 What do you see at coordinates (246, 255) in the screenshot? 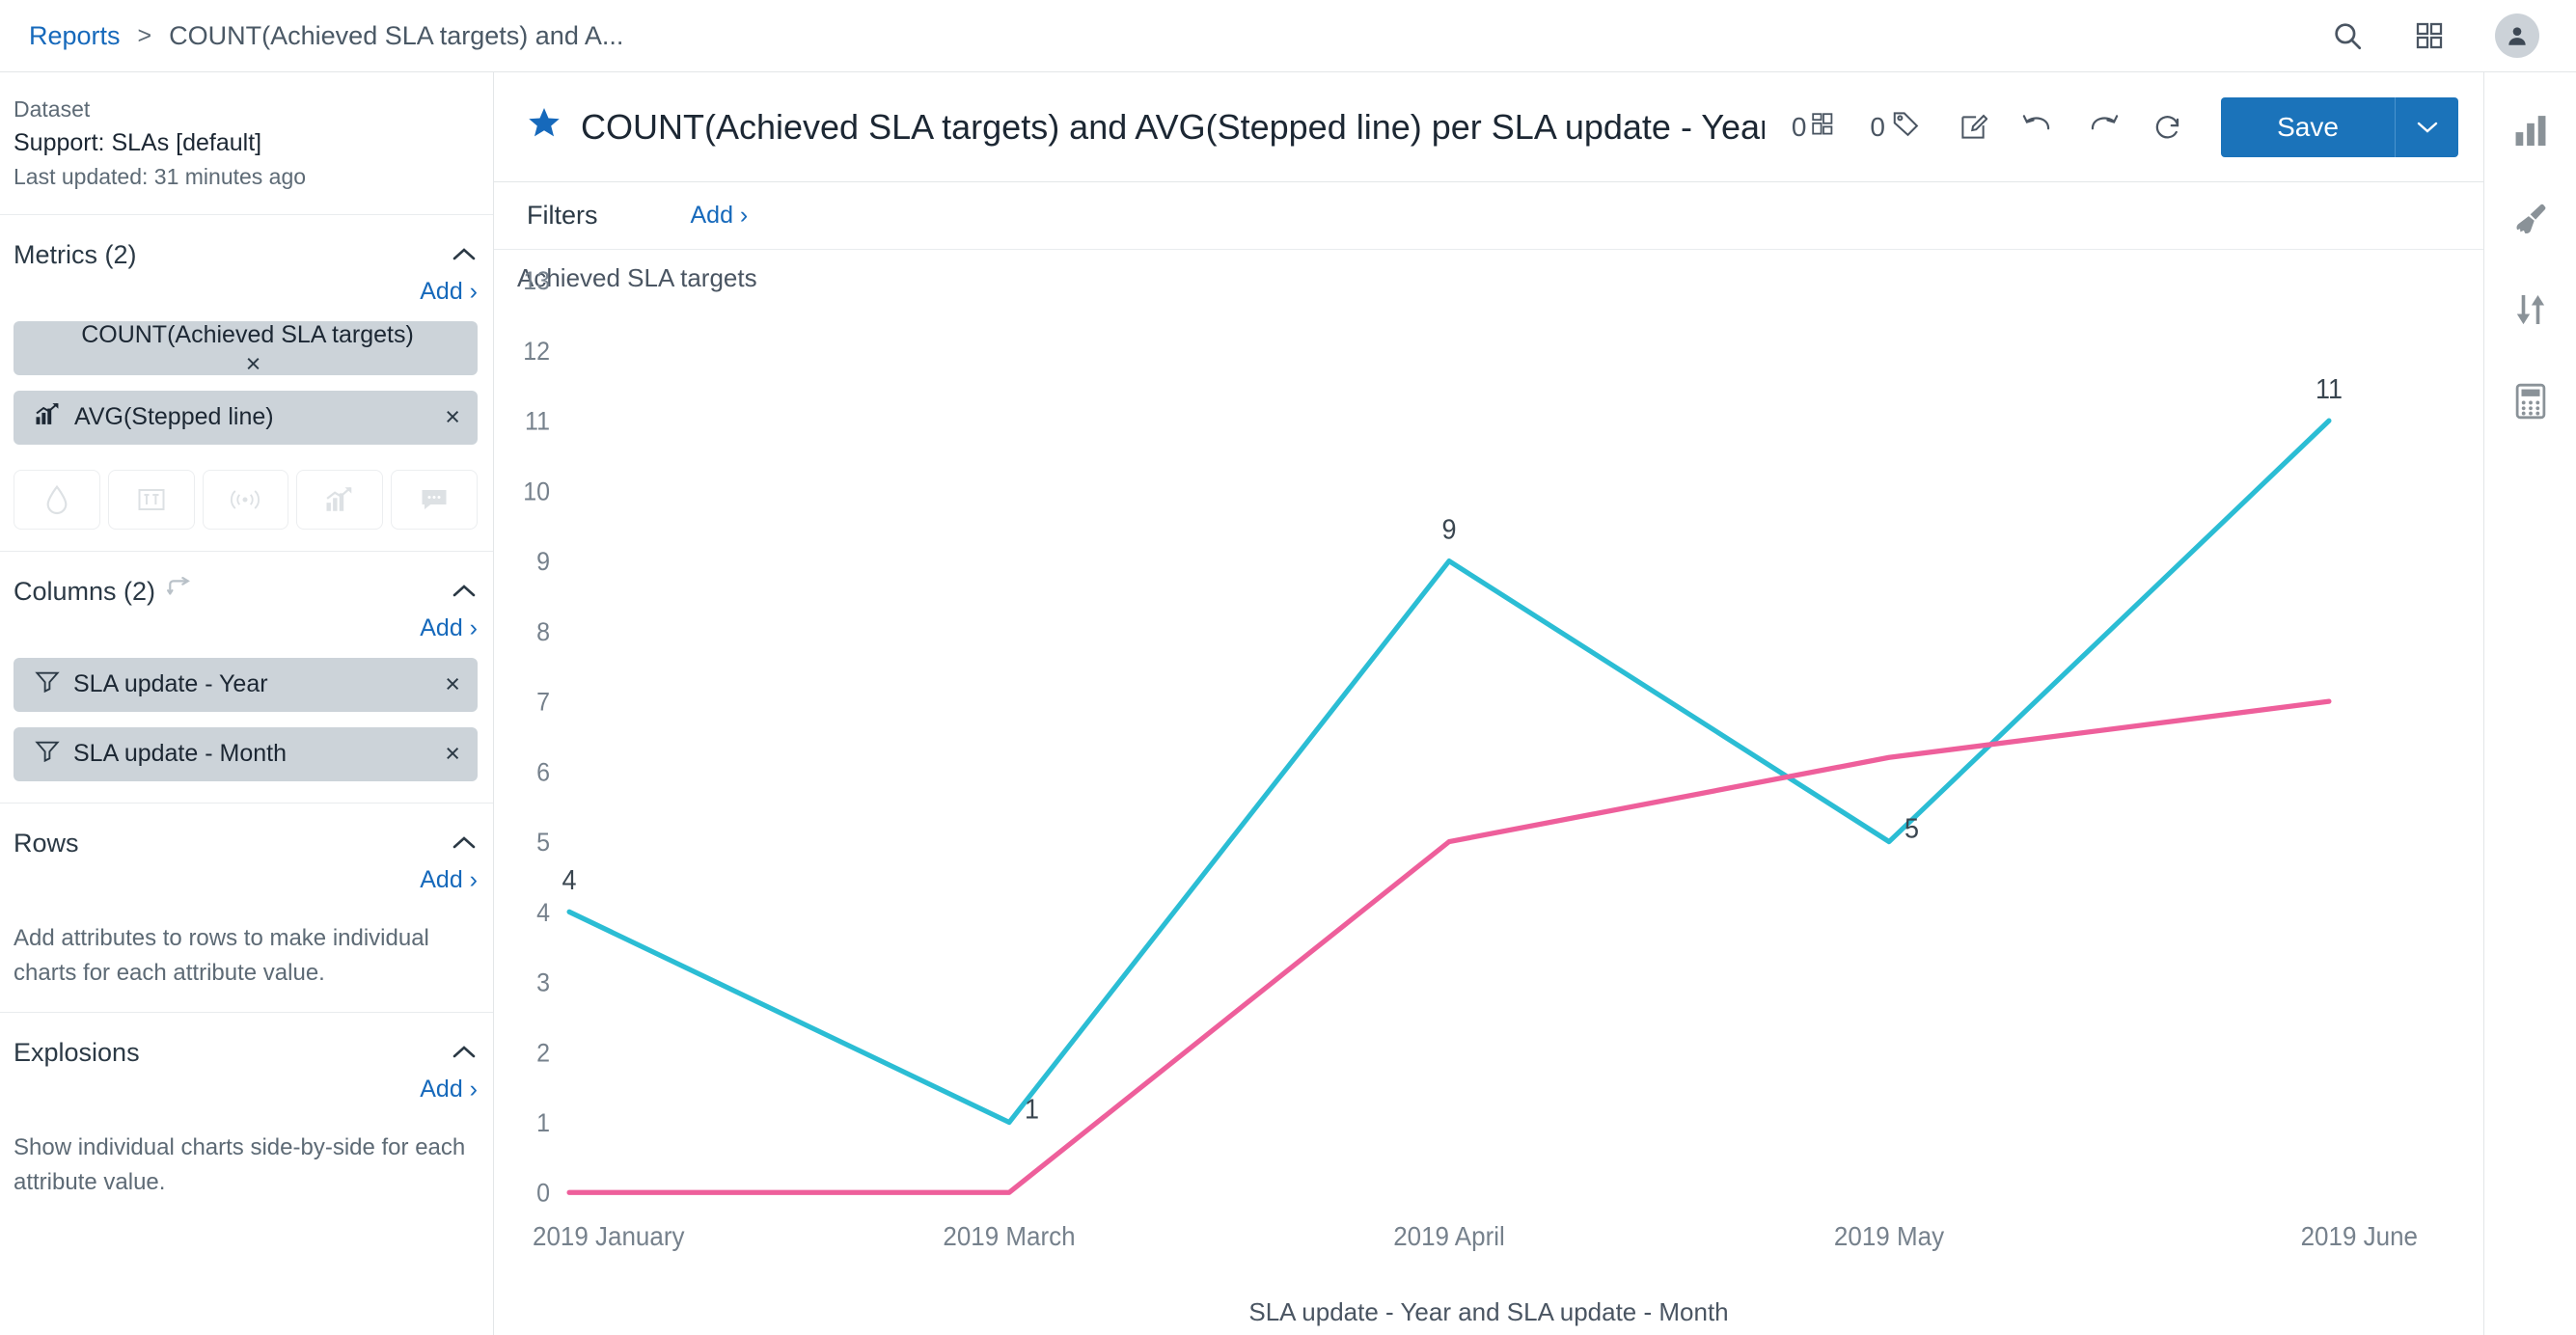
I see `metrics-header: Metrics (2)` at bounding box center [246, 255].